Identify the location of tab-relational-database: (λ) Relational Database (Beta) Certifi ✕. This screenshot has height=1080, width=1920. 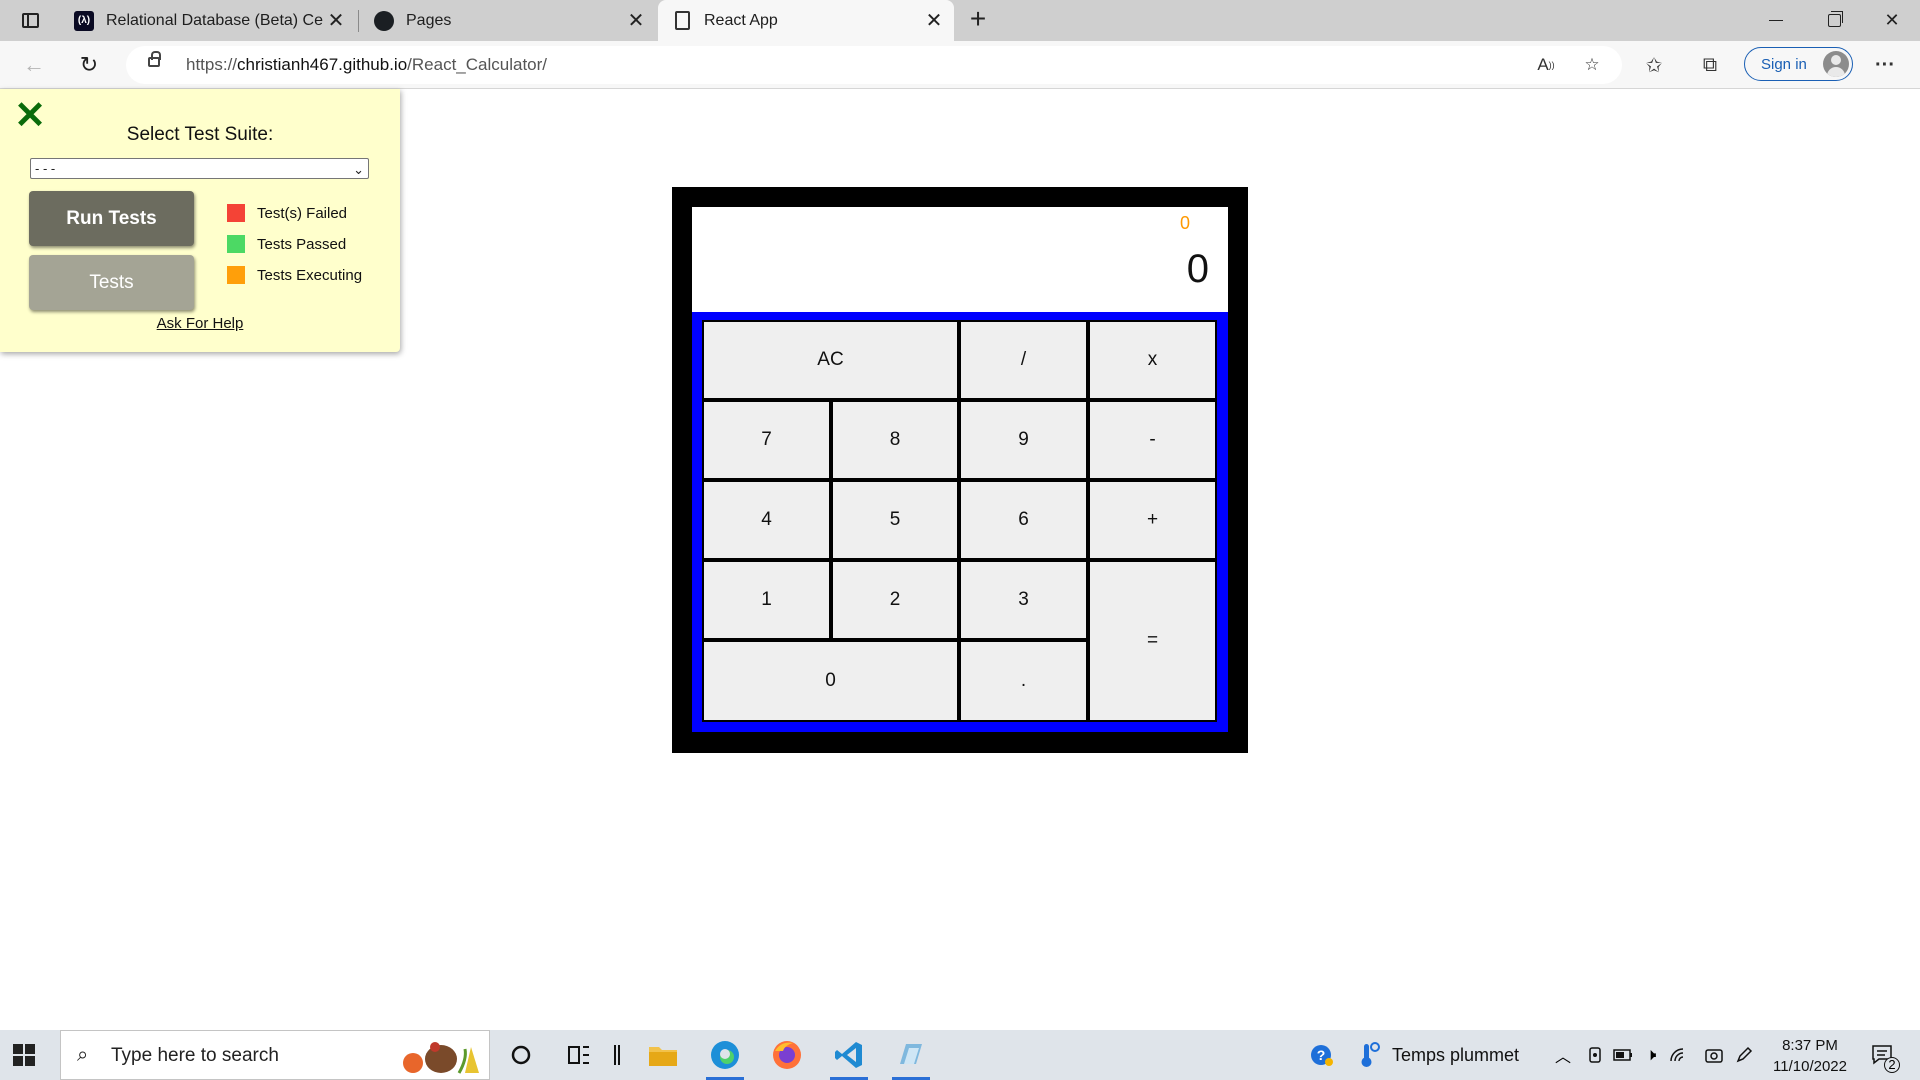
(208, 20).